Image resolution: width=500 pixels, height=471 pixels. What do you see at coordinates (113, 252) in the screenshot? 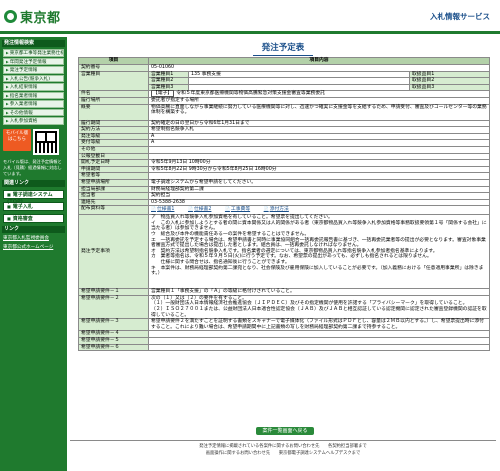
I see `row-label: 発注予定事項` at bounding box center [113, 252].